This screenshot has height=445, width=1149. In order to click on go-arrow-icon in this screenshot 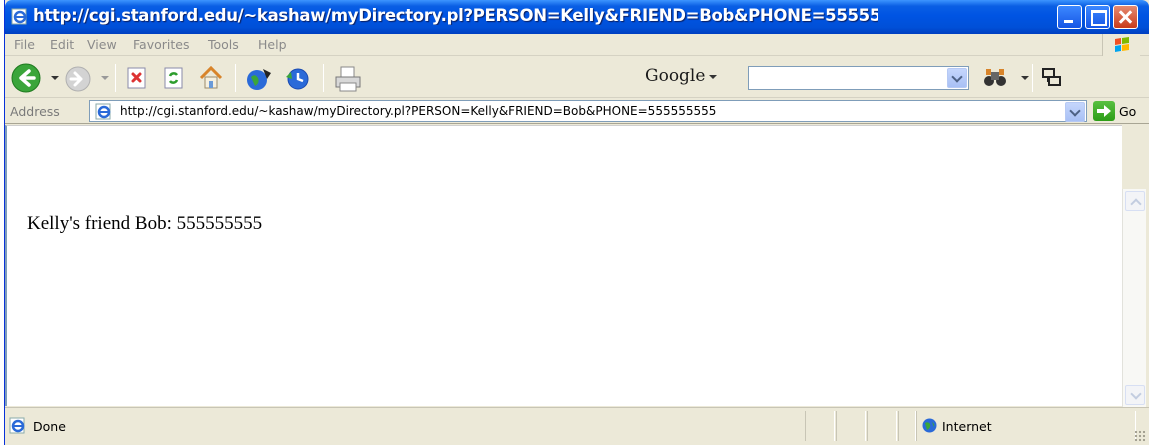, I will do `click(1104, 111)`.